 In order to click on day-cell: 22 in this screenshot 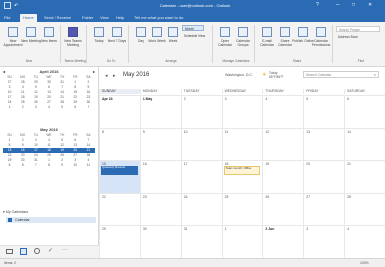, I will do `click(119, 209)`.